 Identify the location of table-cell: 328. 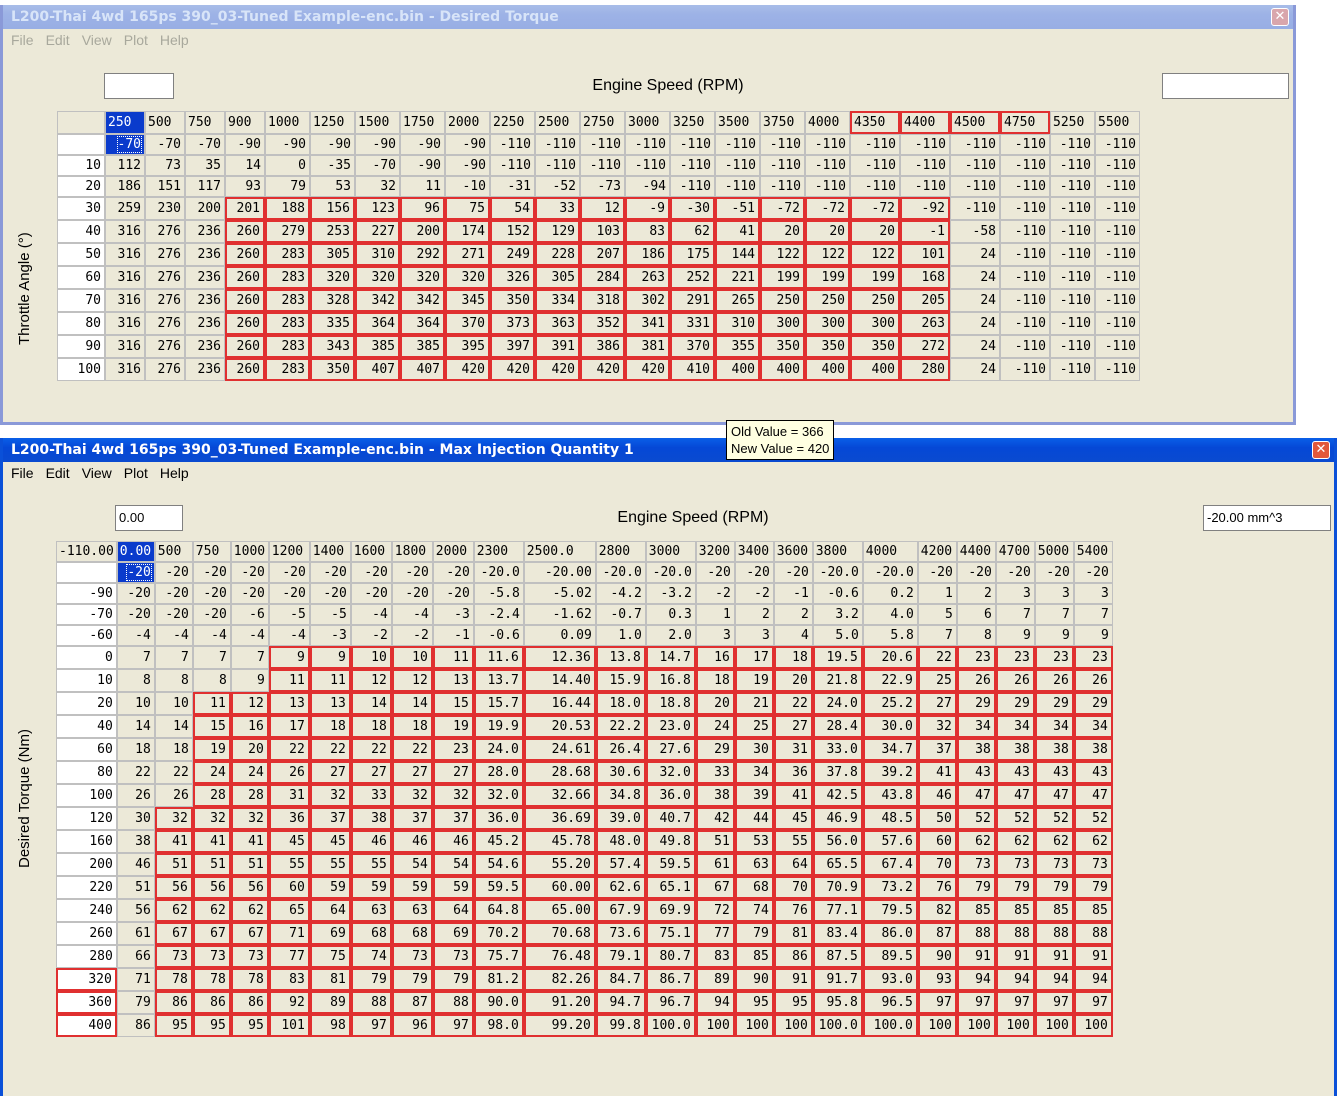
(332, 300).